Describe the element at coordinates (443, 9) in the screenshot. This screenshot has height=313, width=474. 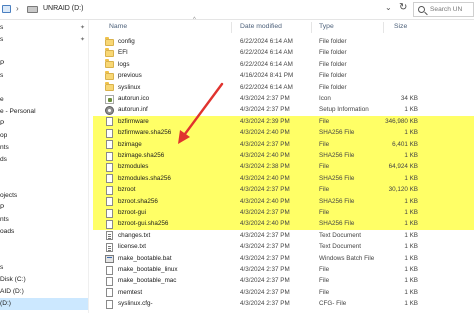
I see `search-input: Search UN` at that location.